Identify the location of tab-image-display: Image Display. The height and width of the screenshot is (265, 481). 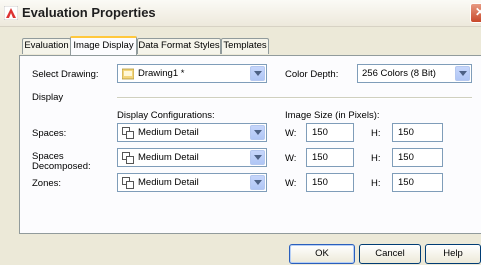
(103, 45).